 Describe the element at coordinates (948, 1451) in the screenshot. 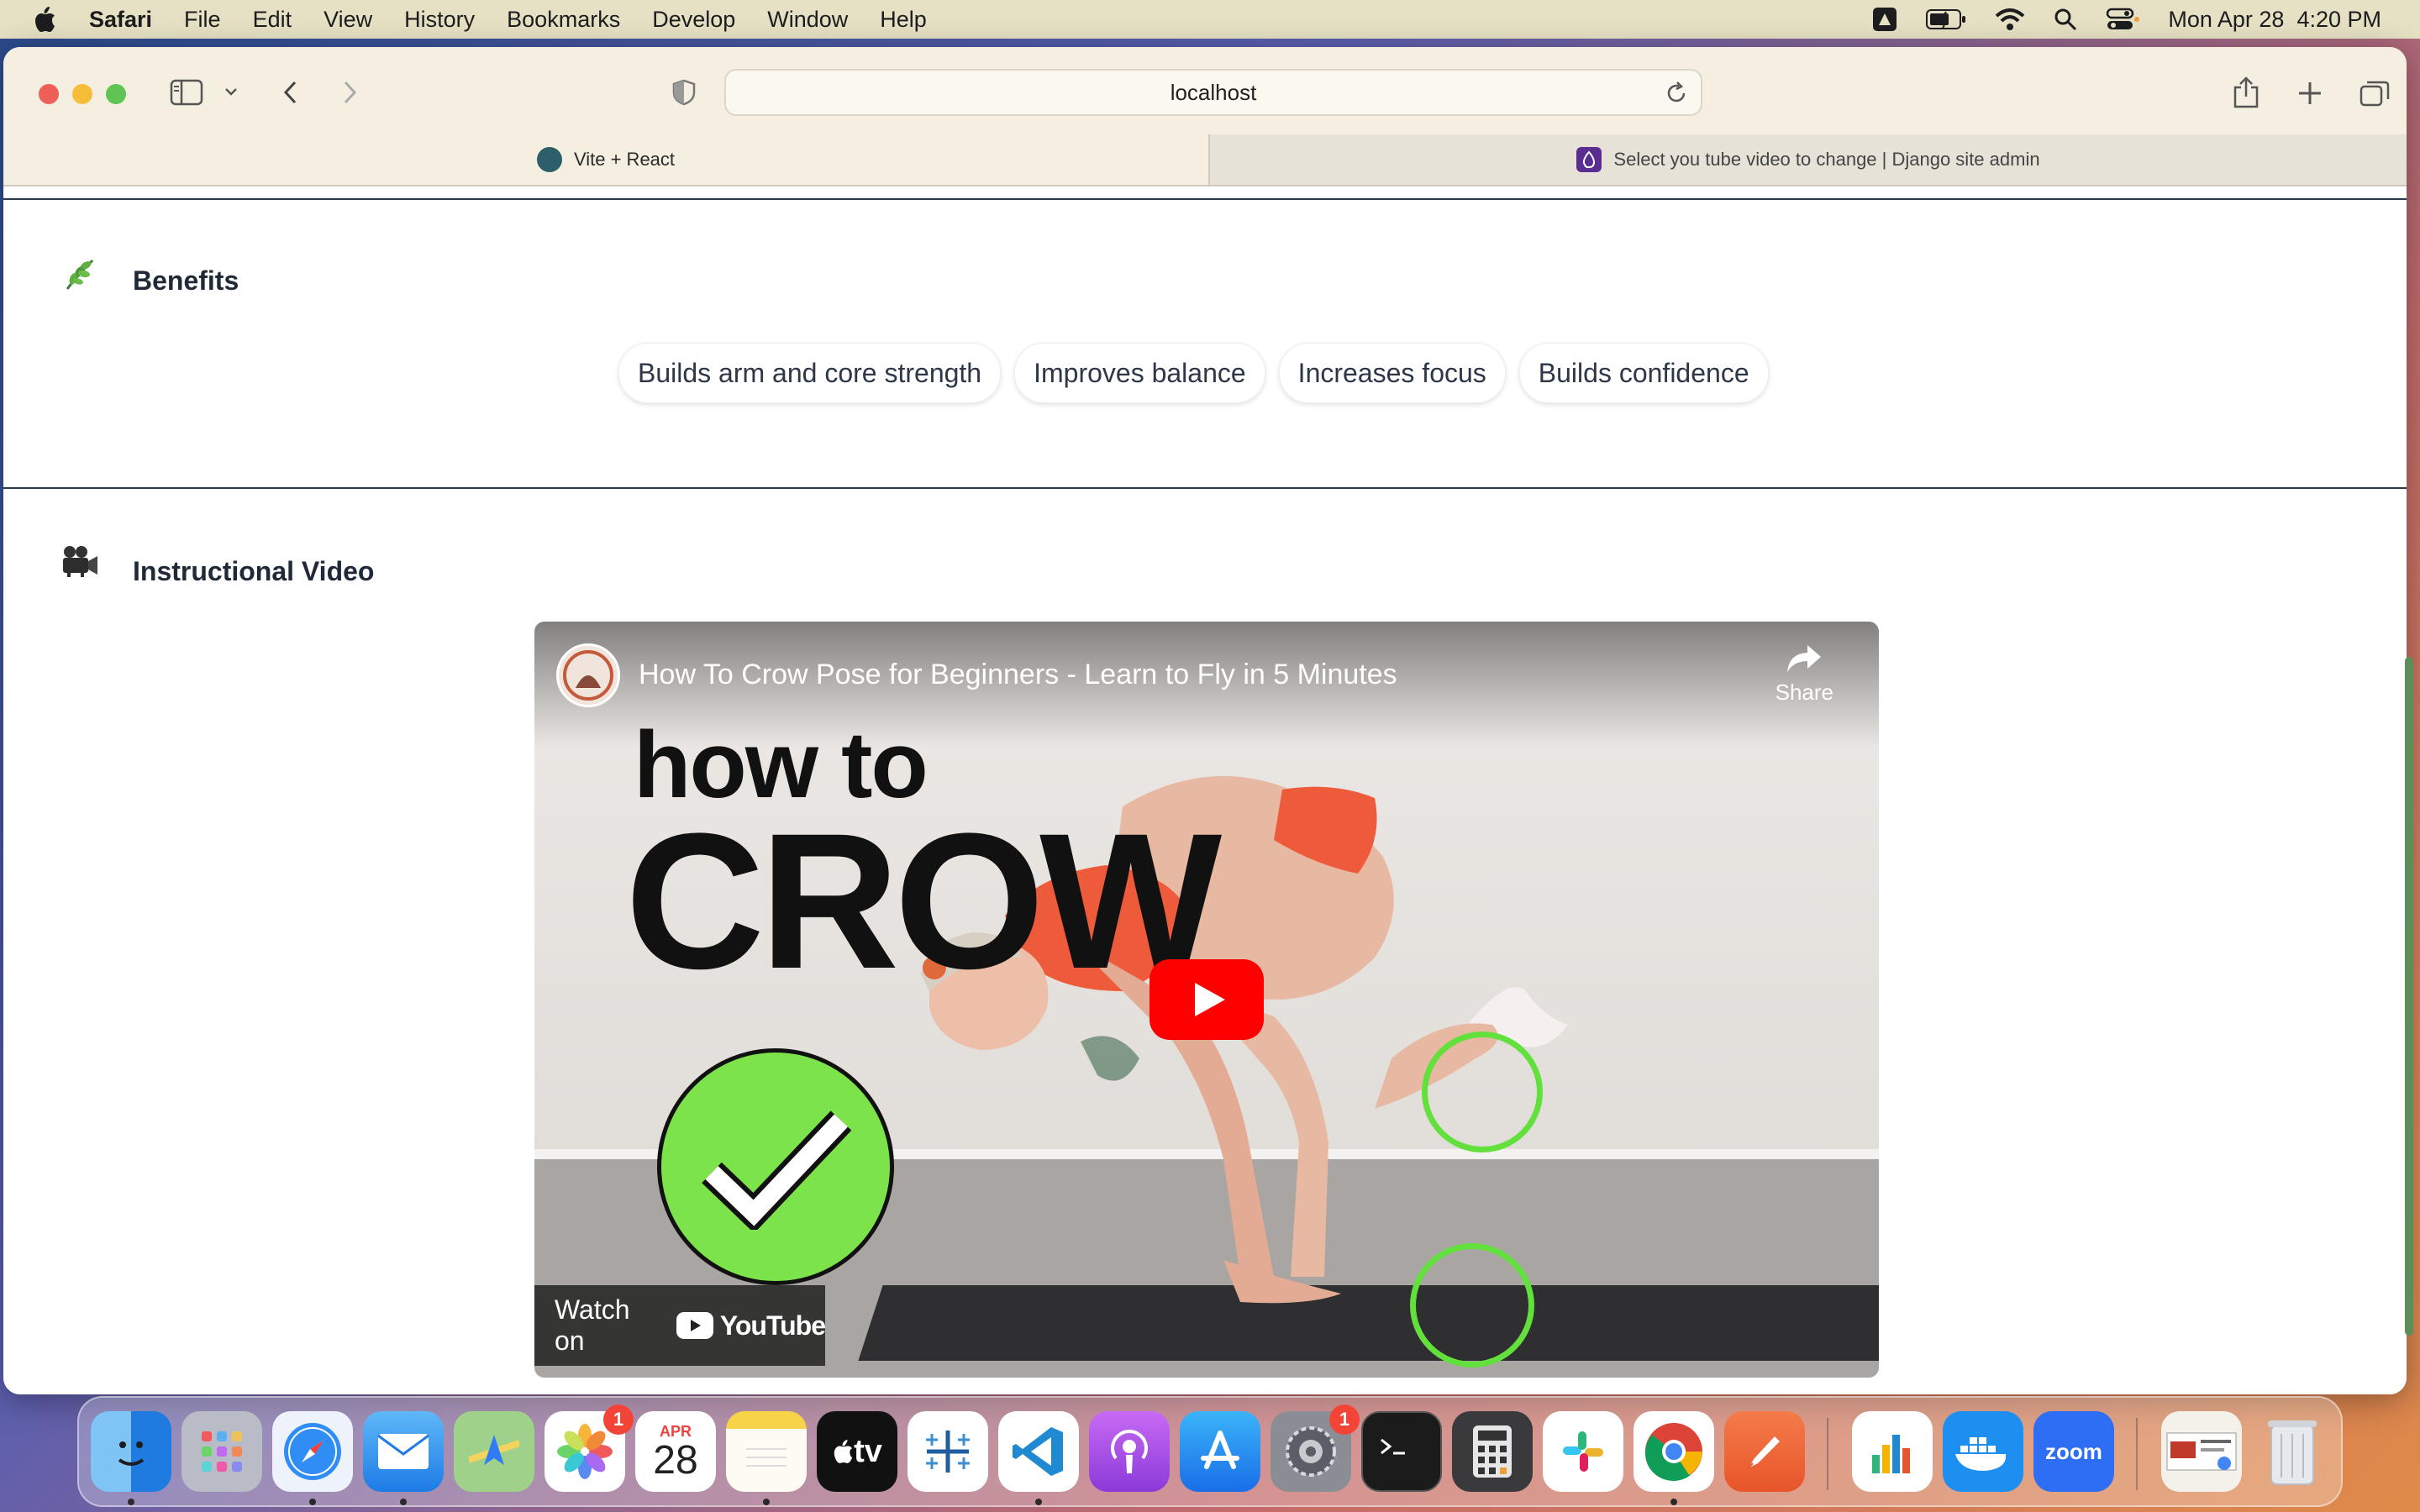

I see `tableau-icon` at that location.